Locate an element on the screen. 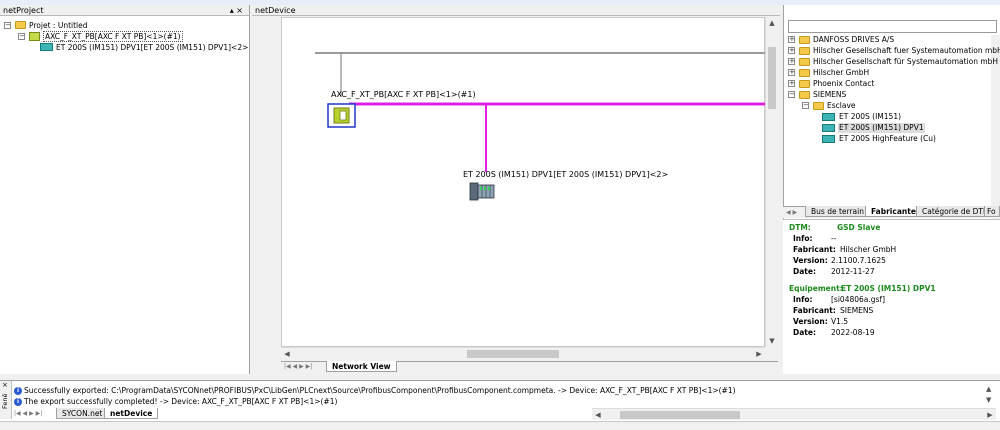  equip-info-row: Version: V1.5 is located at coordinates (820, 322).